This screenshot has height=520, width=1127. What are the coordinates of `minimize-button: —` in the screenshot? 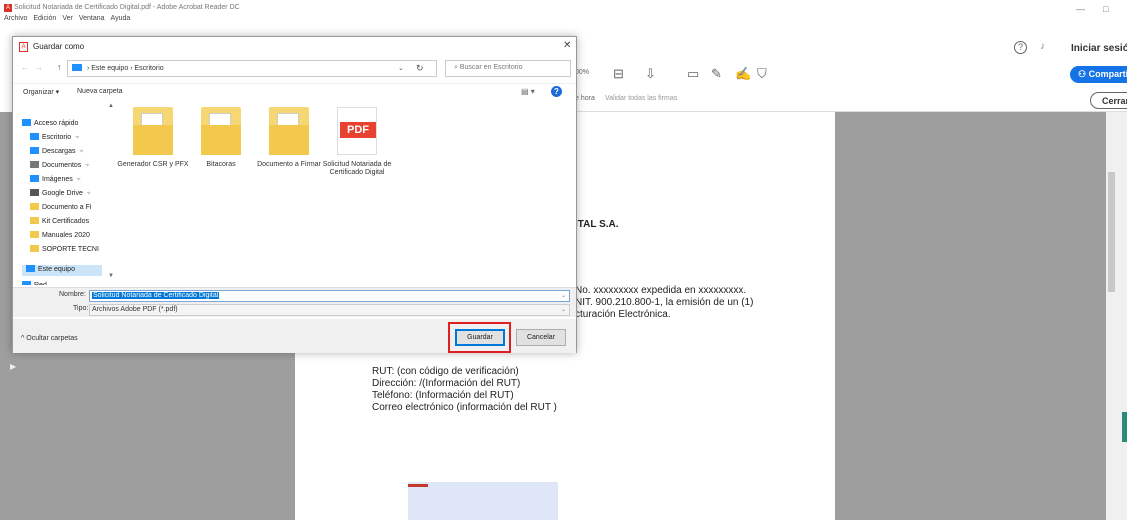 It's located at (1080, 9).